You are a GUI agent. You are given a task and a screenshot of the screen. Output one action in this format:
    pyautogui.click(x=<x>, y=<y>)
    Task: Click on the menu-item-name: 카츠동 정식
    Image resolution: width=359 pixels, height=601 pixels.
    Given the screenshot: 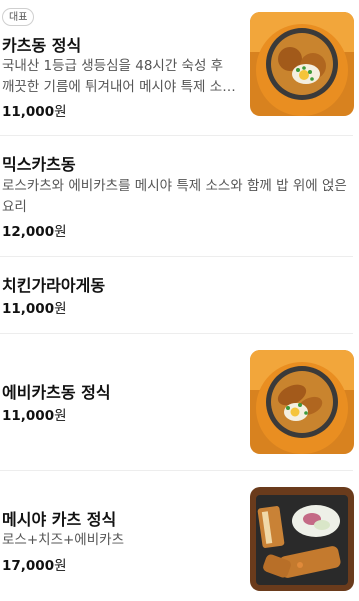 What is the action you would take?
    pyautogui.click(x=42, y=45)
    